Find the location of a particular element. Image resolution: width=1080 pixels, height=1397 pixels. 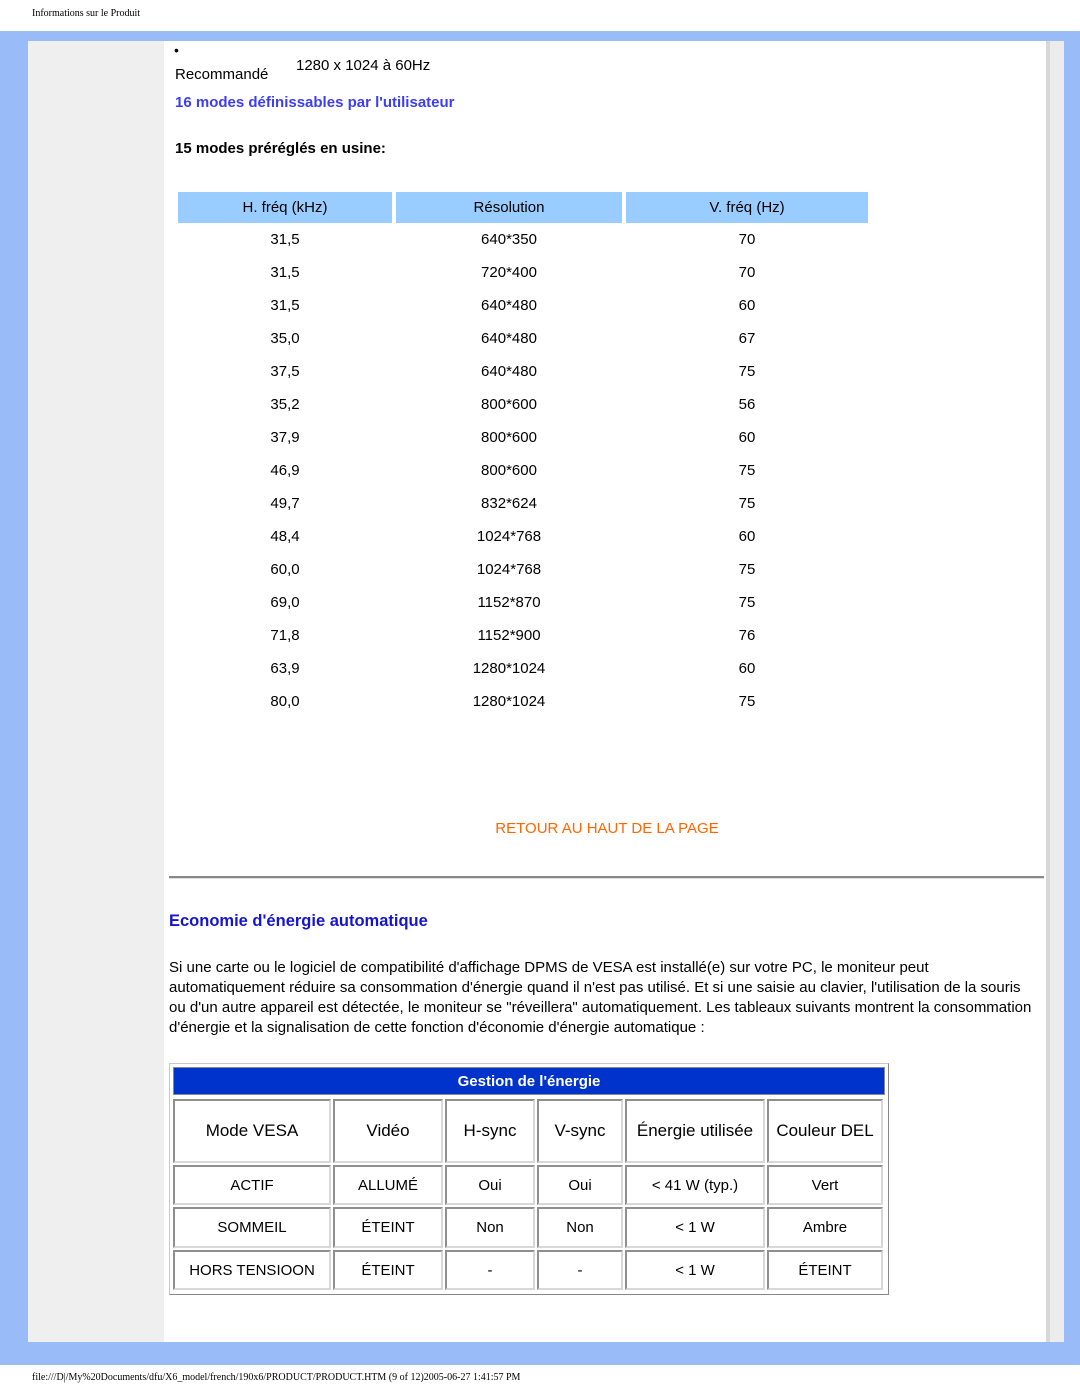

h-freq-cell: 49,7 is located at coordinates (285, 503).